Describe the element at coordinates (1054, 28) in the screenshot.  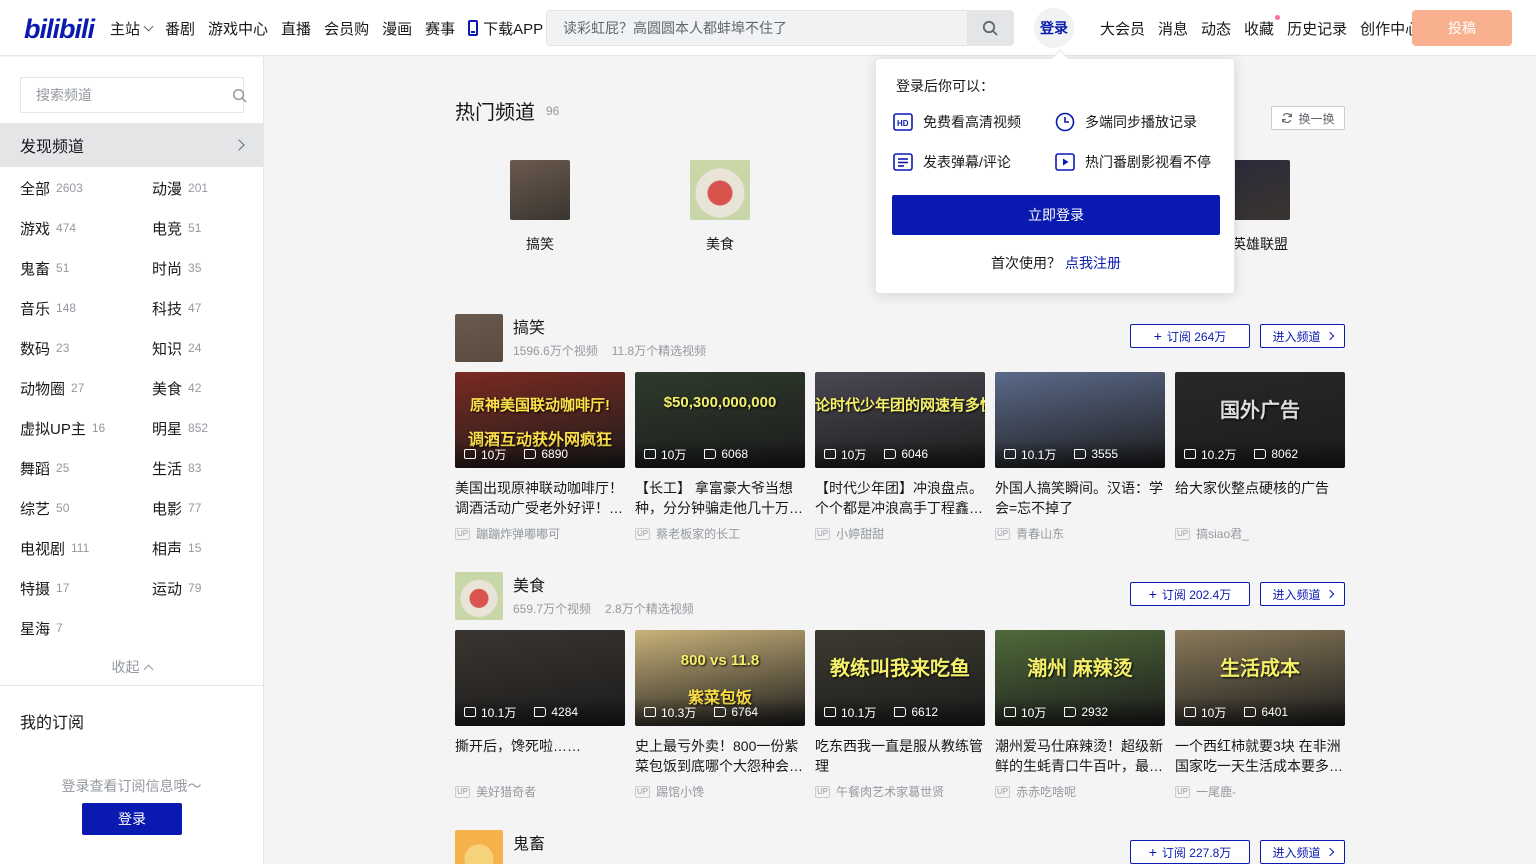
I see `login-avatar-button: 登录` at that location.